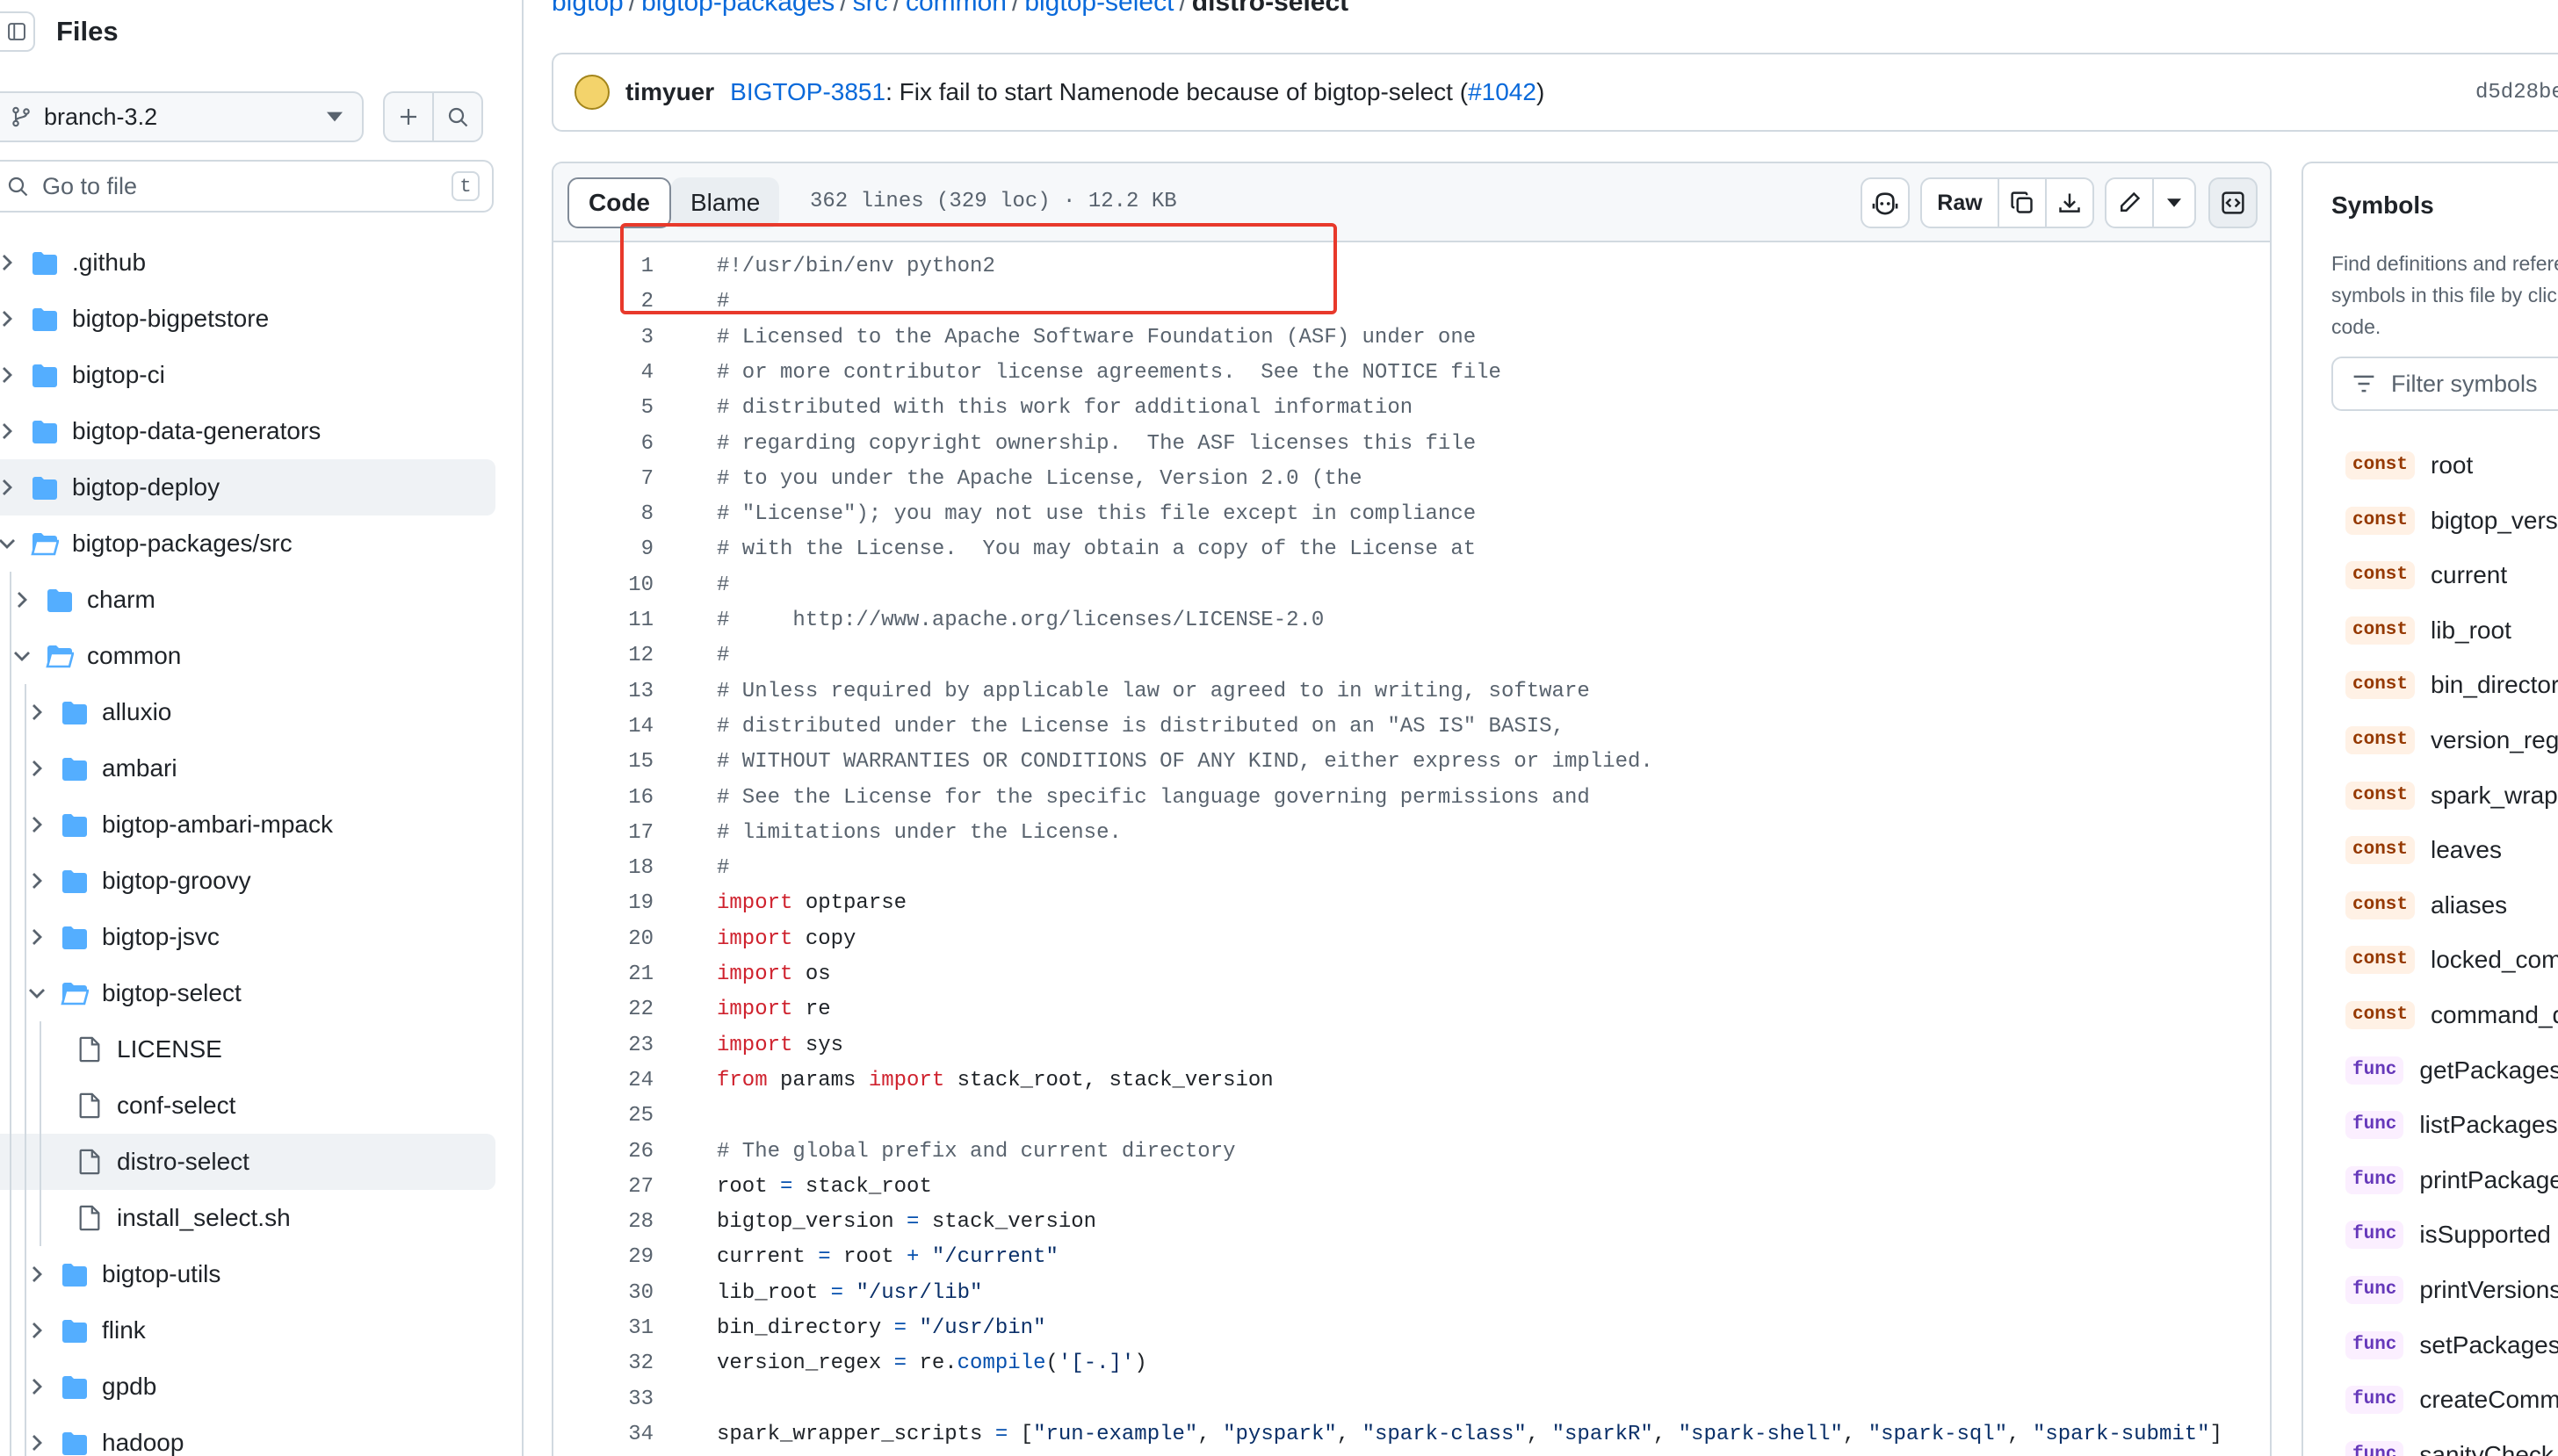 Image resolution: width=2558 pixels, height=1456 pixels. What do you see at coordinates (2451, 1180) in the screenshot?
I see `symbol-item: func printPackages` at bounding box center [2451, 1180].